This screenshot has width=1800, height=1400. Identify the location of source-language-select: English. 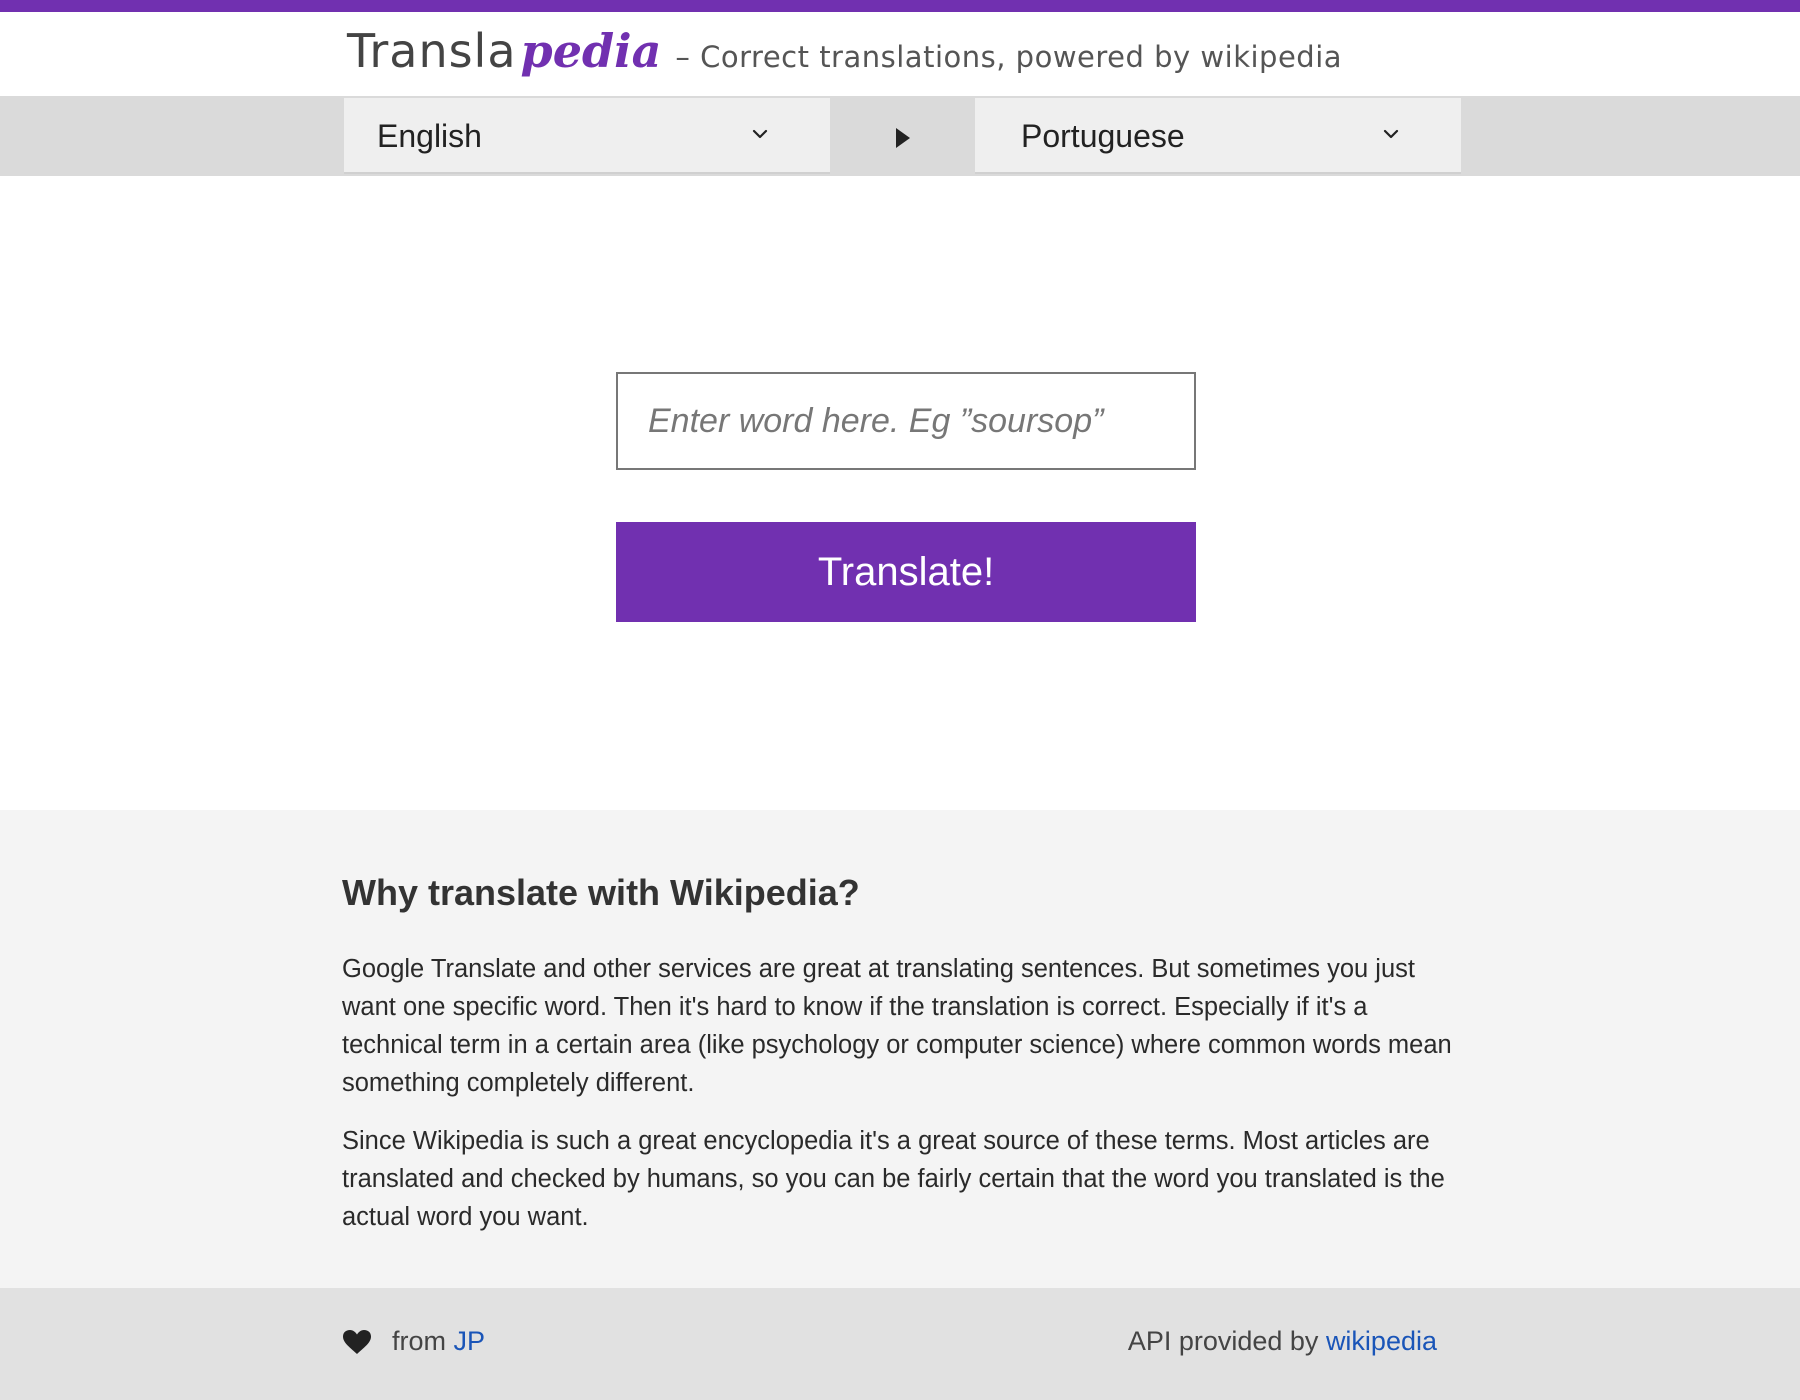
(587, 136).